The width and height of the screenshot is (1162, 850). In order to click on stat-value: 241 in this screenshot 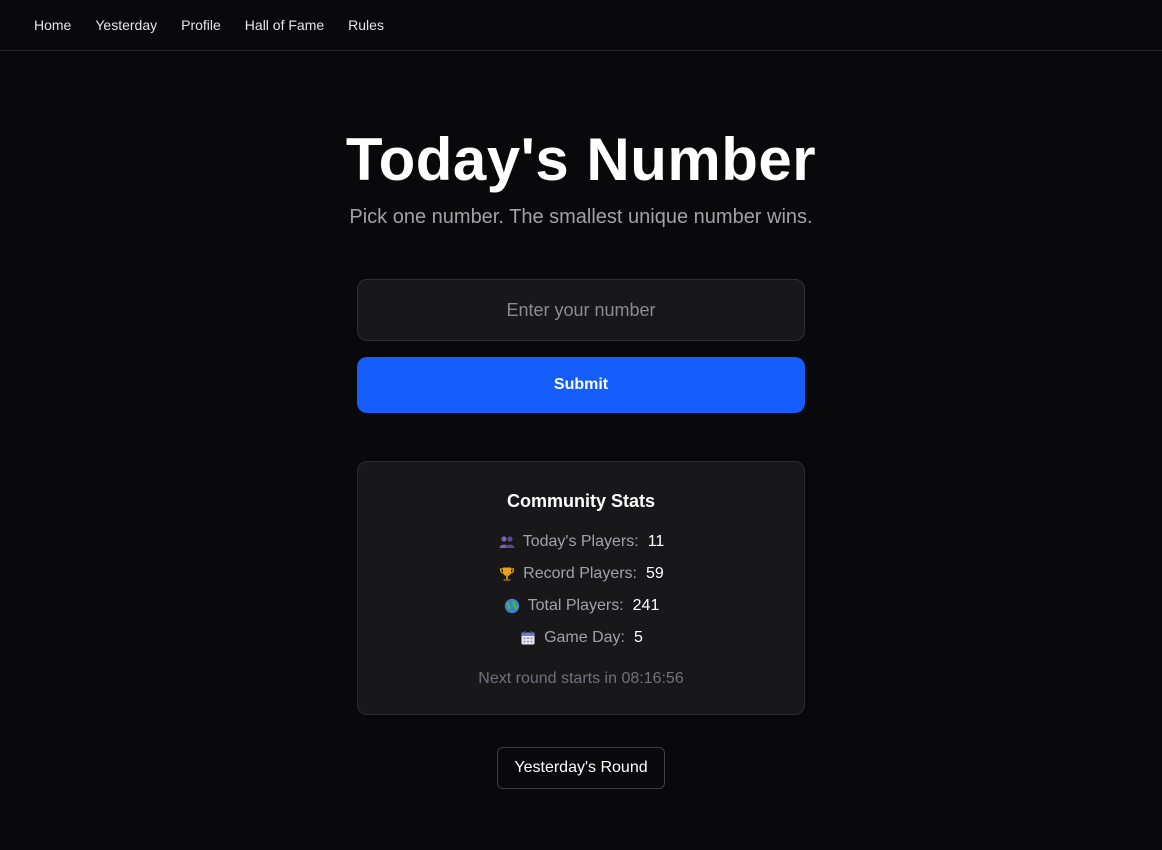, I will do `click(646, 605)`.